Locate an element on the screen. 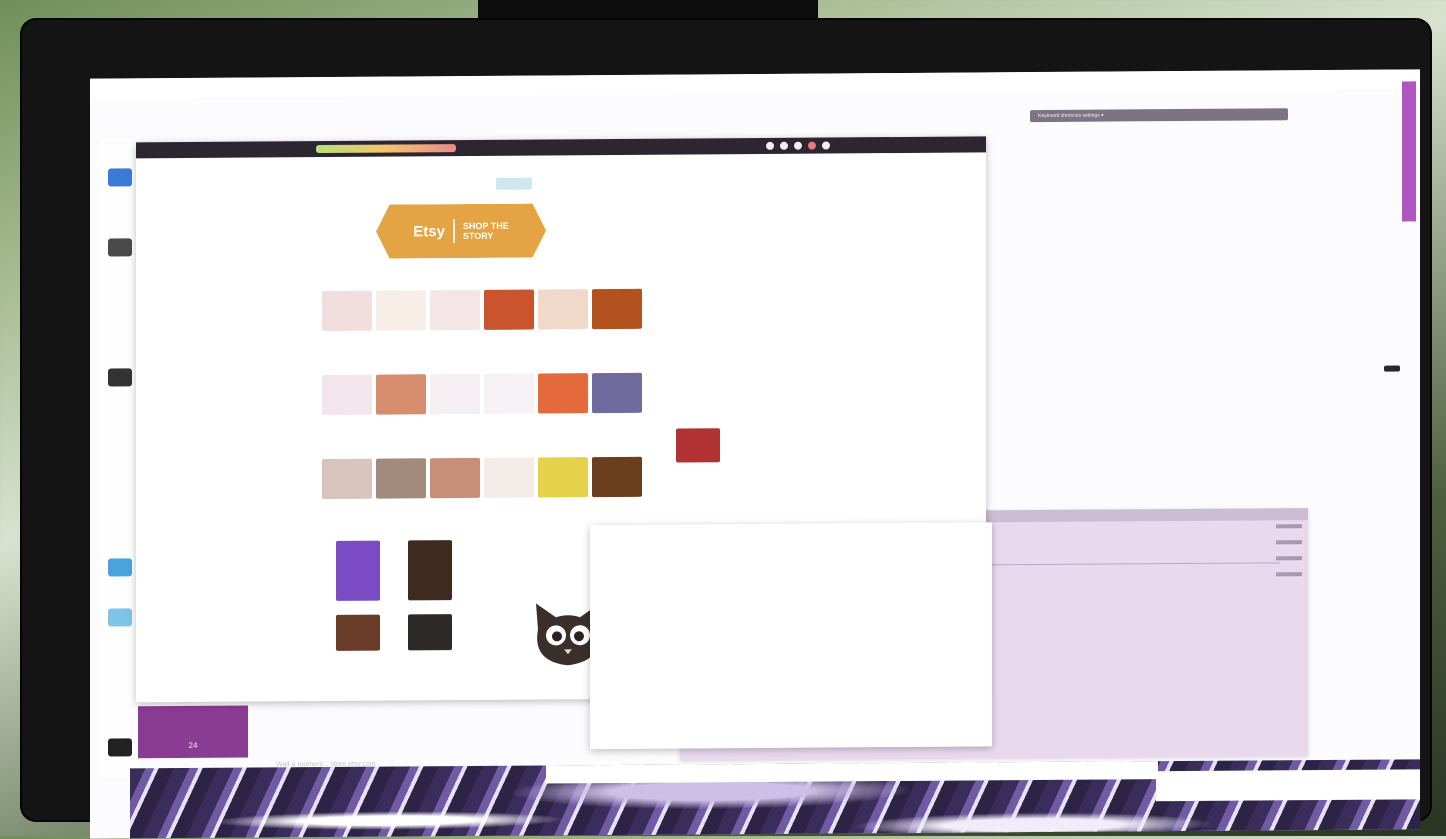  top-panel is located at coordinates (755, 84).